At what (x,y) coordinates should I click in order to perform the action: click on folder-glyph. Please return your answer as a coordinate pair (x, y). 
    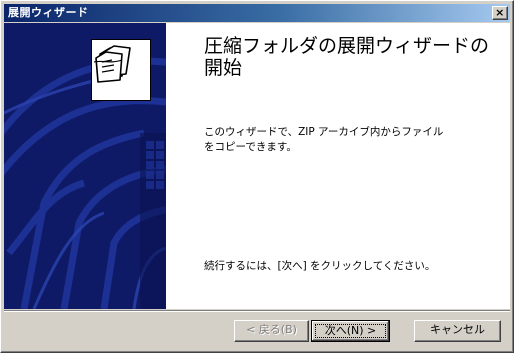
    Looking at the image, I should click on (112, 64).